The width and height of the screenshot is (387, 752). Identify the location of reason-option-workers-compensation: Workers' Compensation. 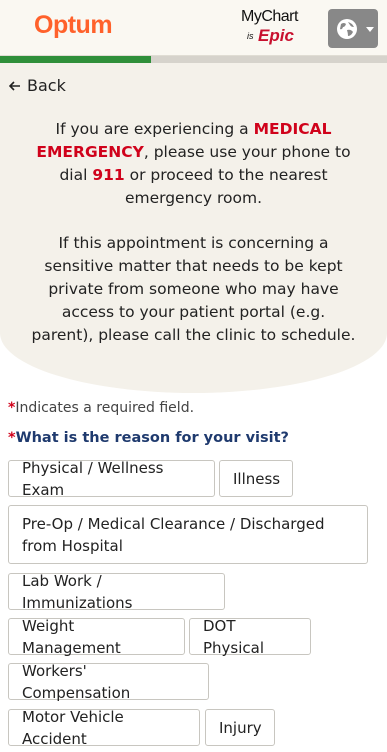
(108, 682).